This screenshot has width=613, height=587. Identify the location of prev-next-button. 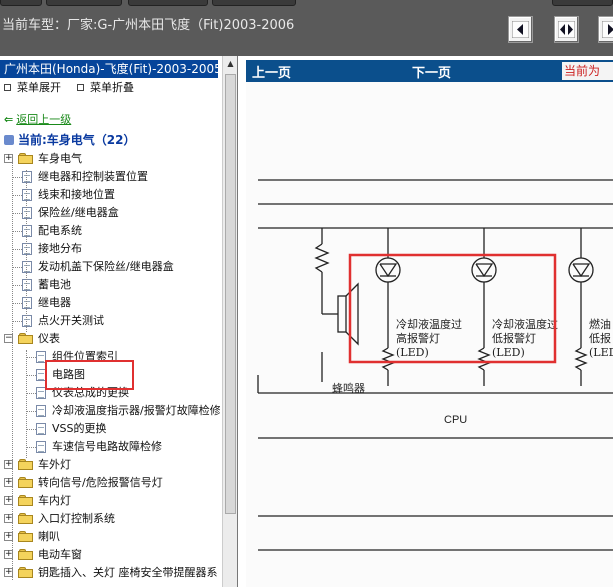
(566, 29).